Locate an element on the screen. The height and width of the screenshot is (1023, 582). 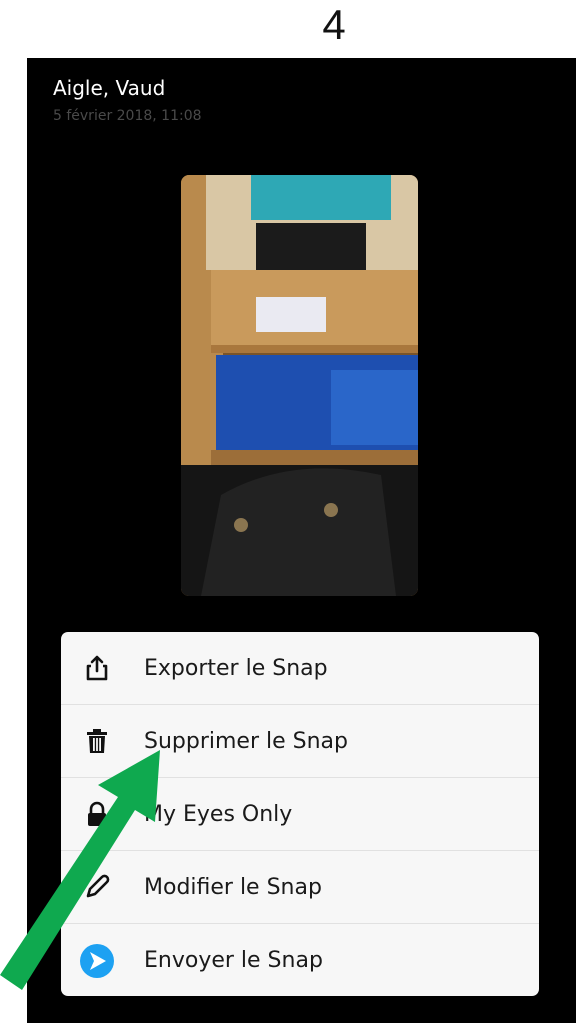
menu-item-delete: Supprimer le Snap is located at coordinates (300, 741).